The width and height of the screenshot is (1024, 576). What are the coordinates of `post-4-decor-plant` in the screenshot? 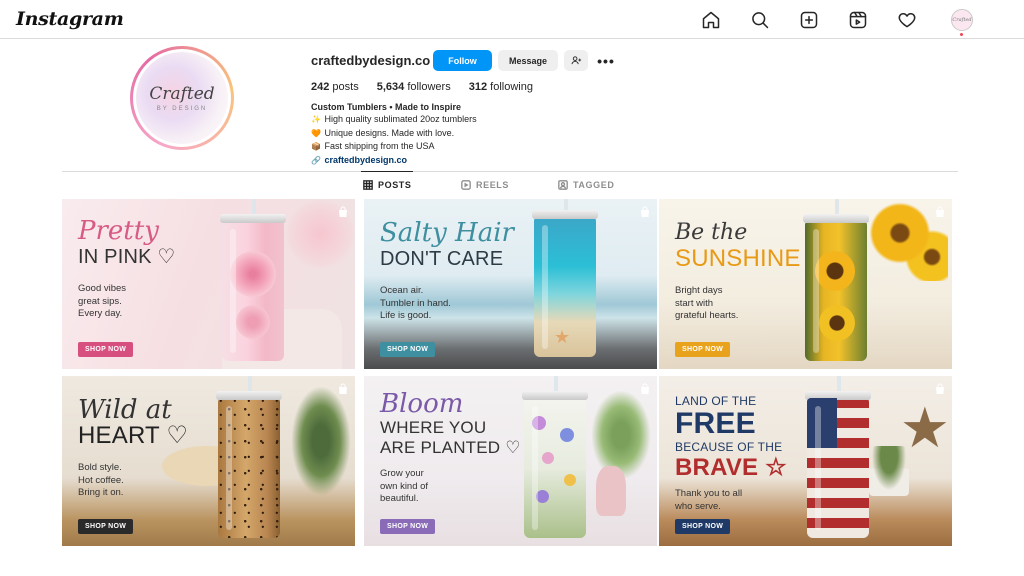 It's located at (321, 441).